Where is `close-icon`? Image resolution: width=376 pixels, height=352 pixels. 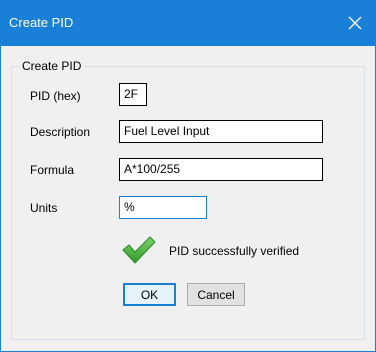 close-icon is located at coordinates (355, 23).